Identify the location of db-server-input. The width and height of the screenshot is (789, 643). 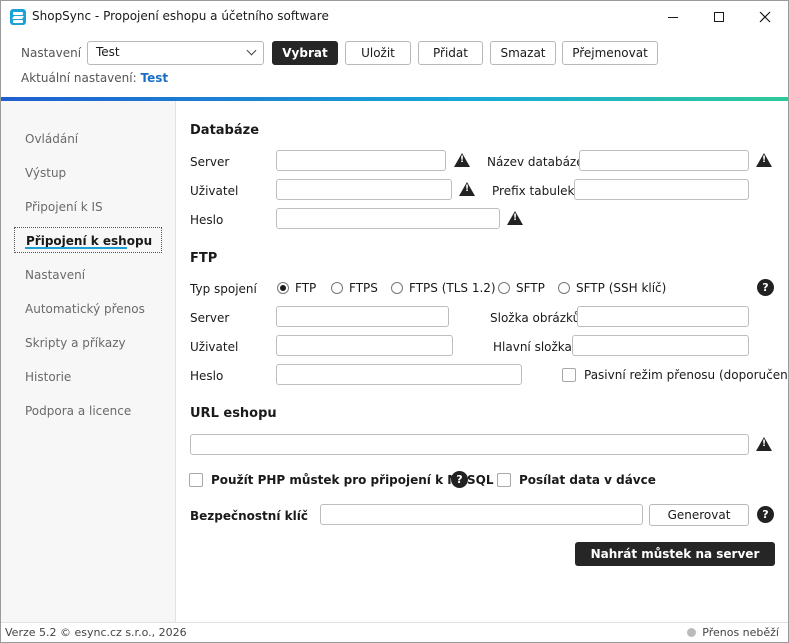
(361, 160).